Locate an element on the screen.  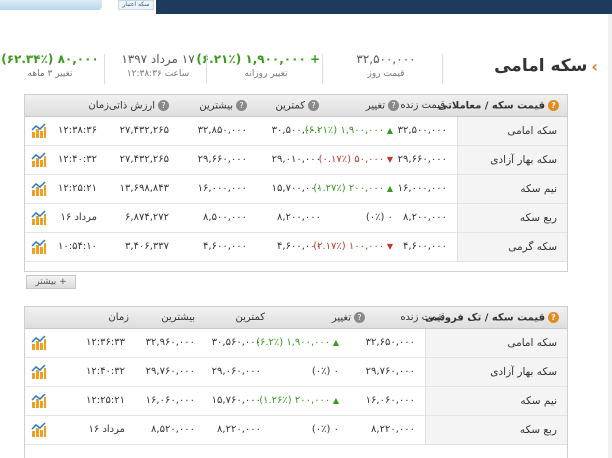
page-title: › سکه امامی is located at coordinates (546, 66).